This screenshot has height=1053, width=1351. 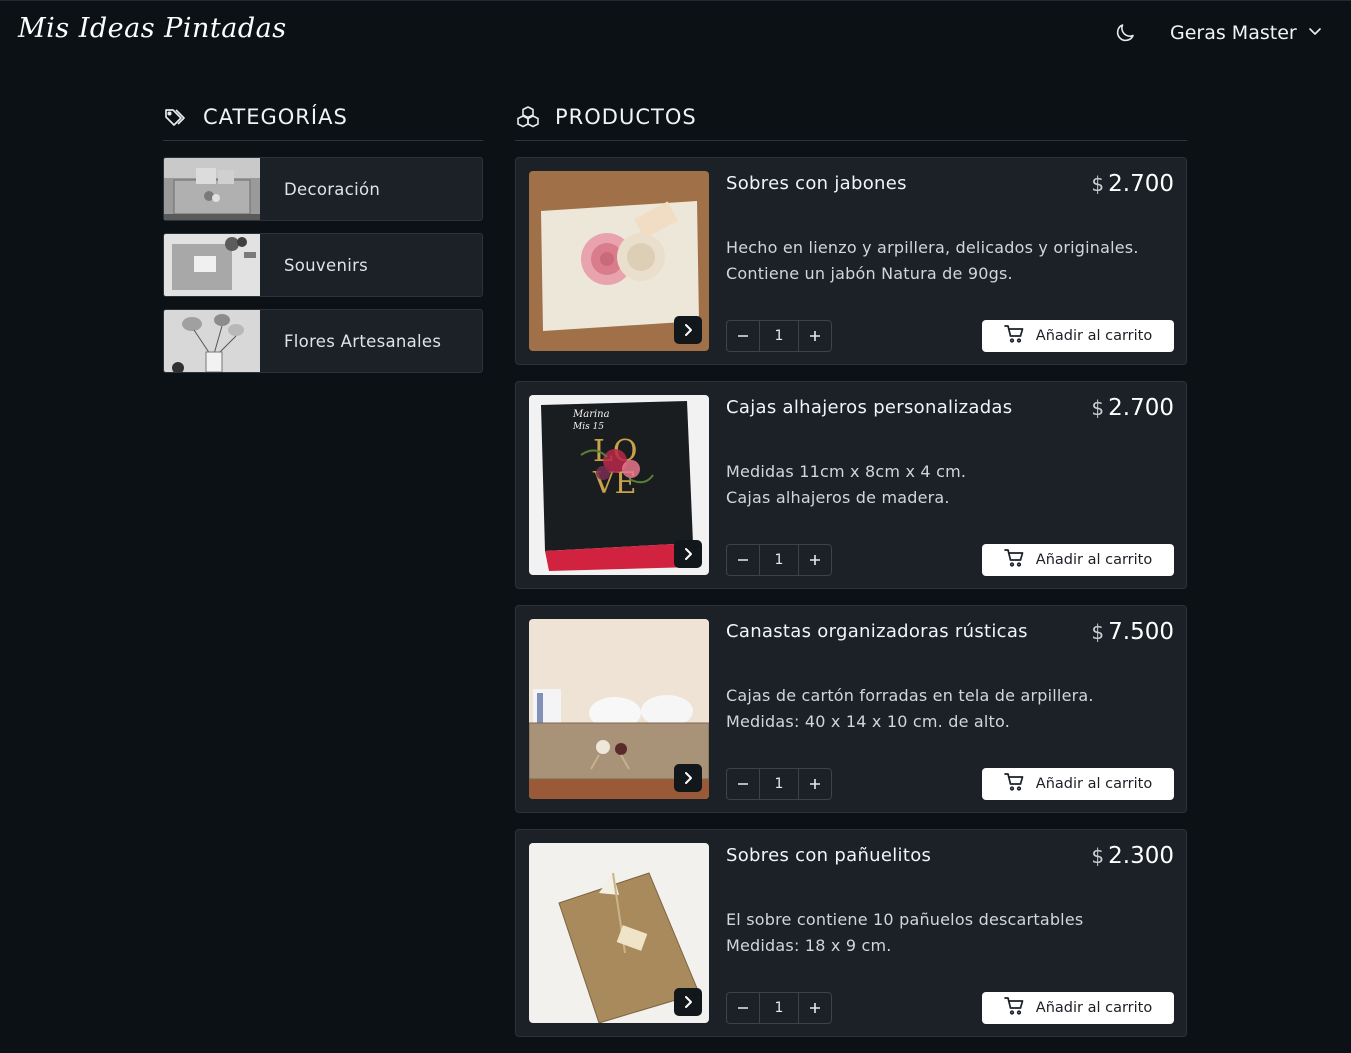 I want to click on tags-icon, so click(x=176, y=117).